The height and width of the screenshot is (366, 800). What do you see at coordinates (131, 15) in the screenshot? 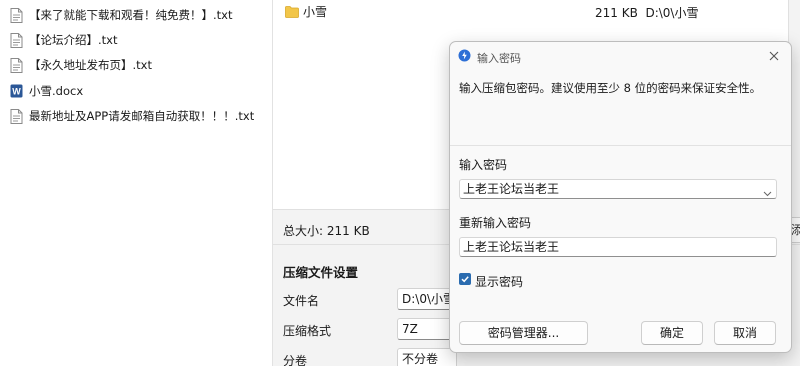
I see `file-name: 【来了就能下载和观看！纯免费！】.txt` at bounding box center [131, 15].